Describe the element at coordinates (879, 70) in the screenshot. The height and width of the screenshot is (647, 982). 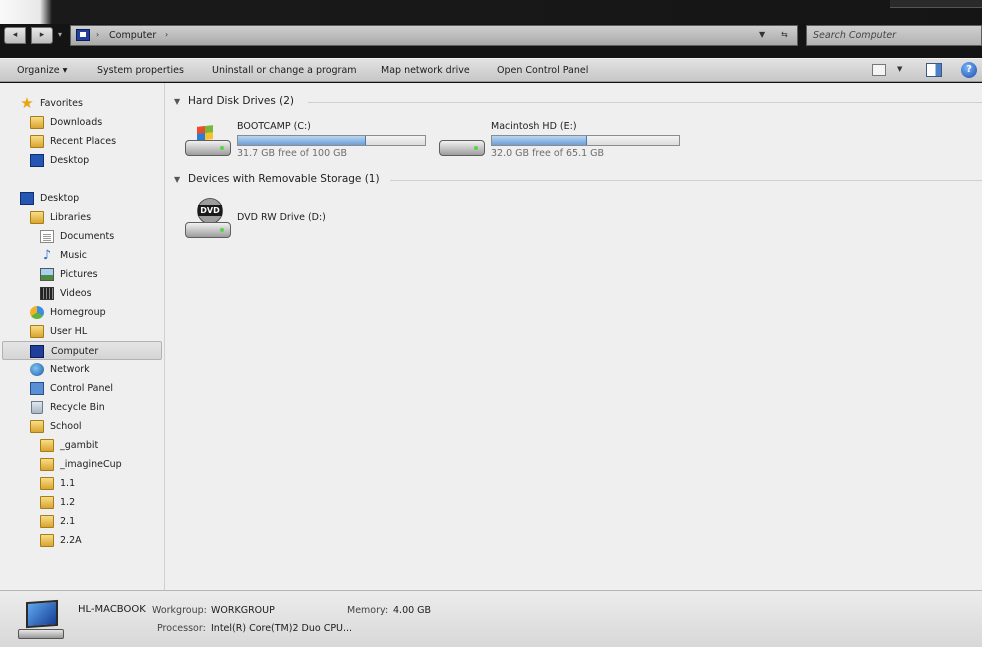
I see `change-view-icon` at that location.